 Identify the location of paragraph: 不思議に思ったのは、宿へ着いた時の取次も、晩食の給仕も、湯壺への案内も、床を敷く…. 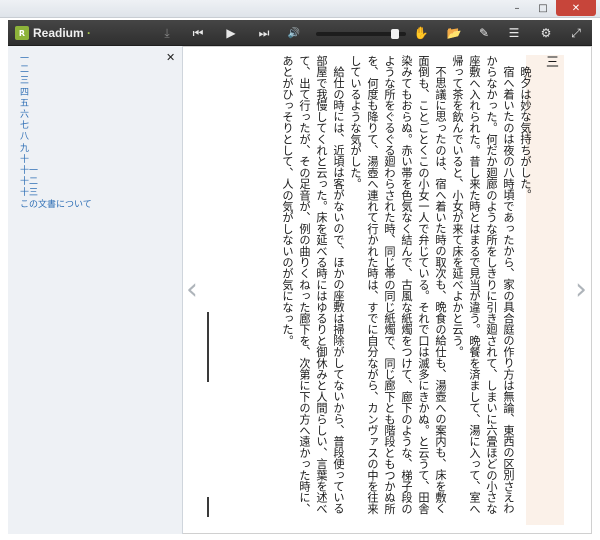
(398, 285).